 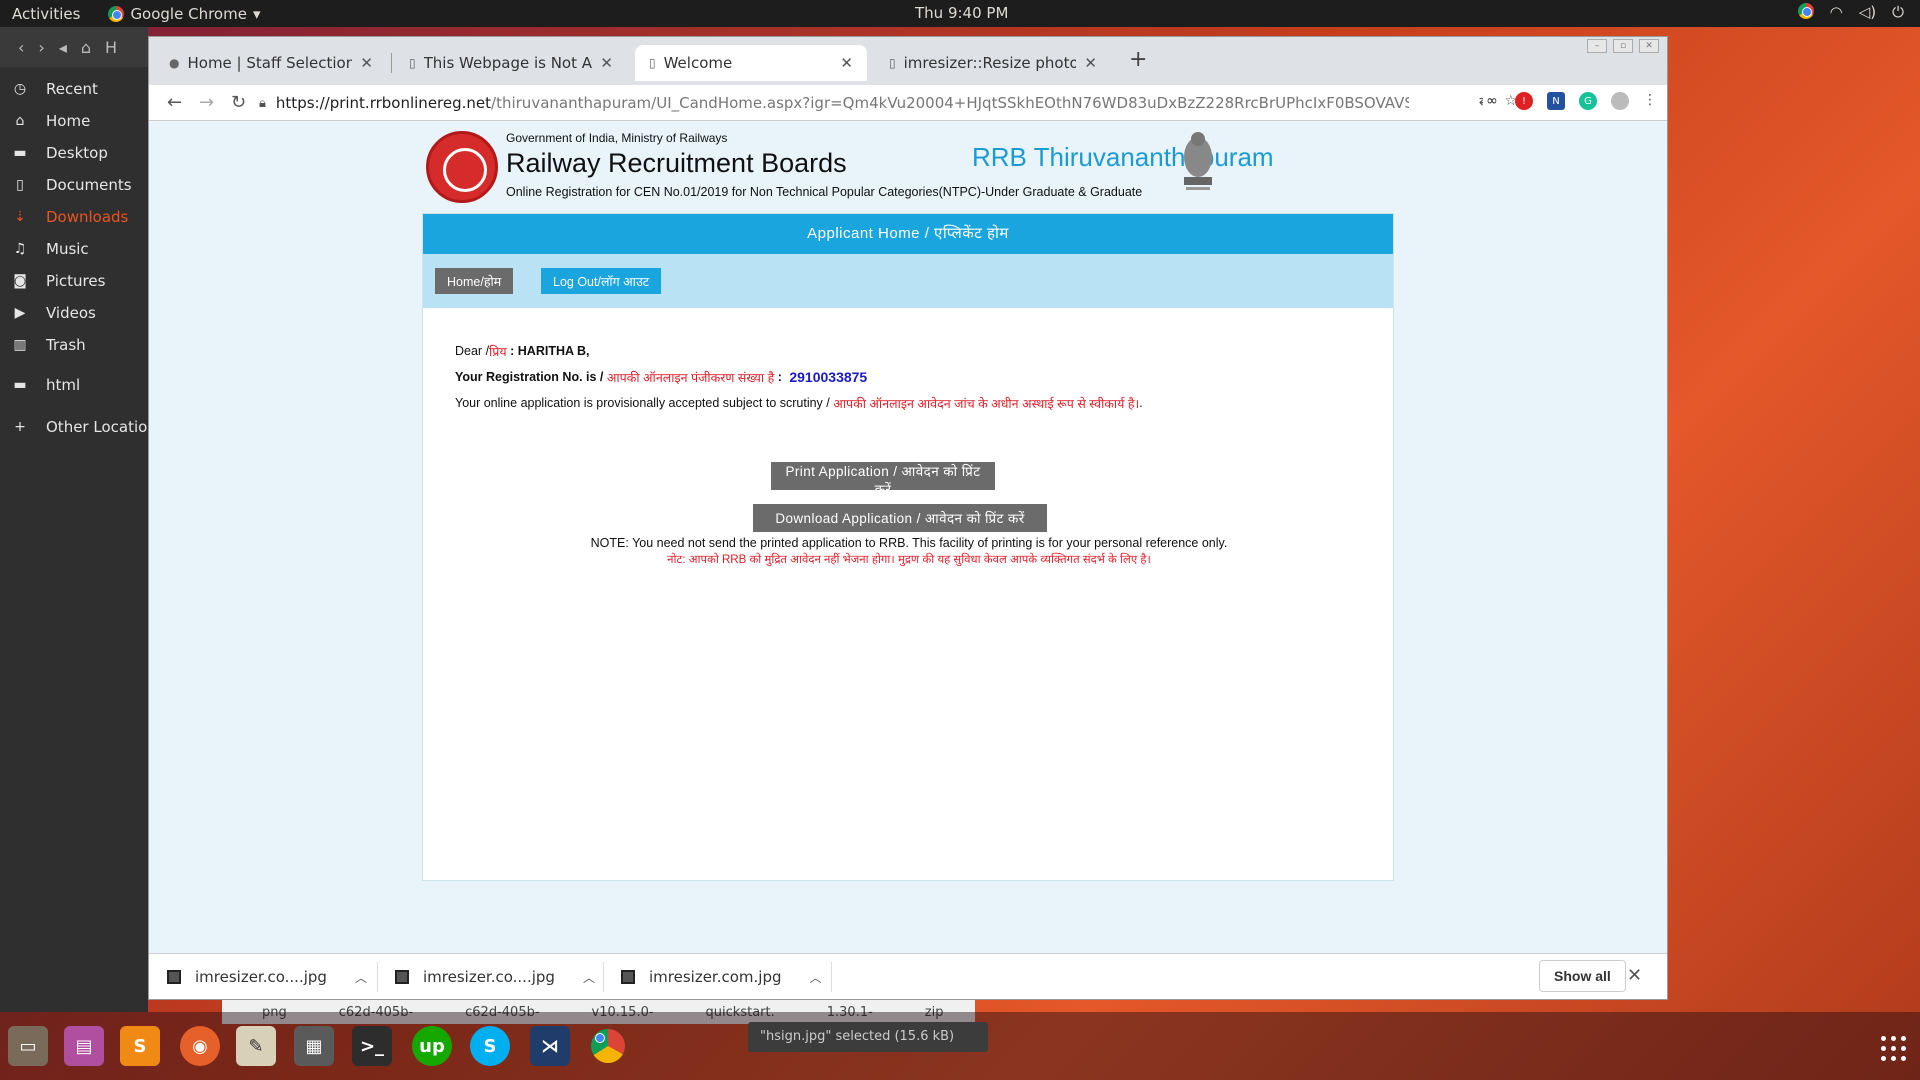 What do you see at coordinates (652, 63) in the screenshot?
I see `page-icon: ▯` at bounding box center [652, 63].